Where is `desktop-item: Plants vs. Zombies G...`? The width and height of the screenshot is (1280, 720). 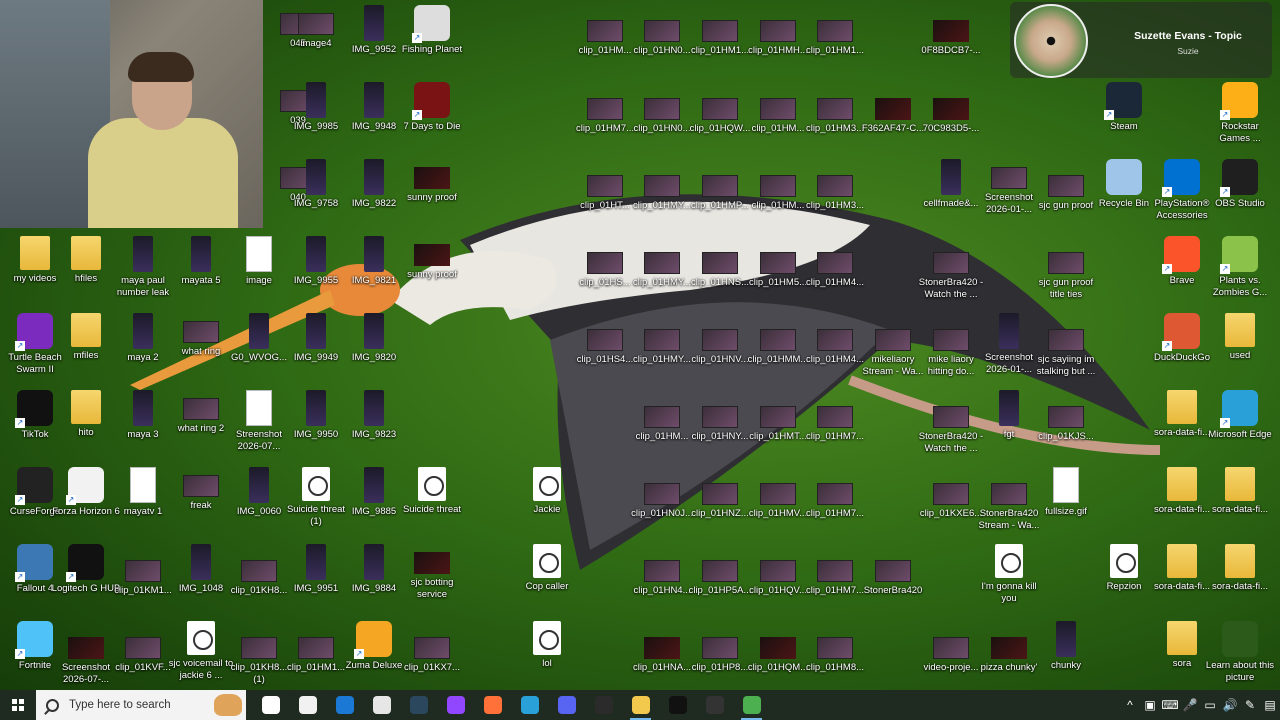 desktop-item: Plants vs. Zombies G... is located at coordinates (1240, 267).